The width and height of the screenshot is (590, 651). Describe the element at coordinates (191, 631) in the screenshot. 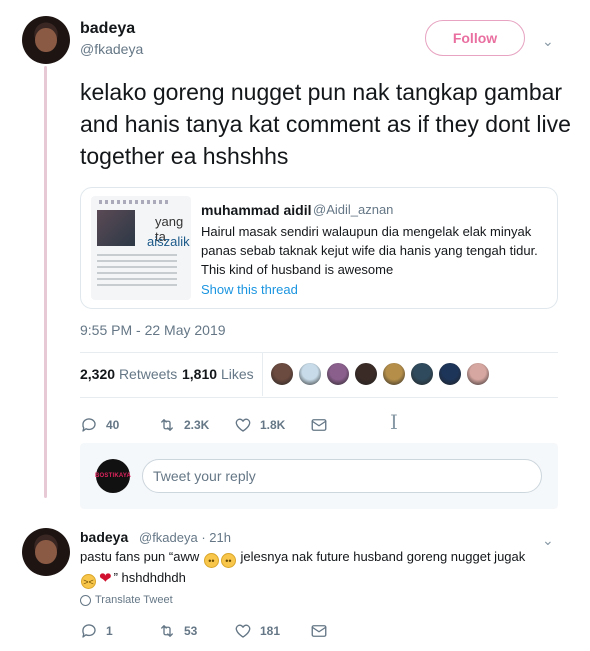

I see `retweet-count: 53` at that location.